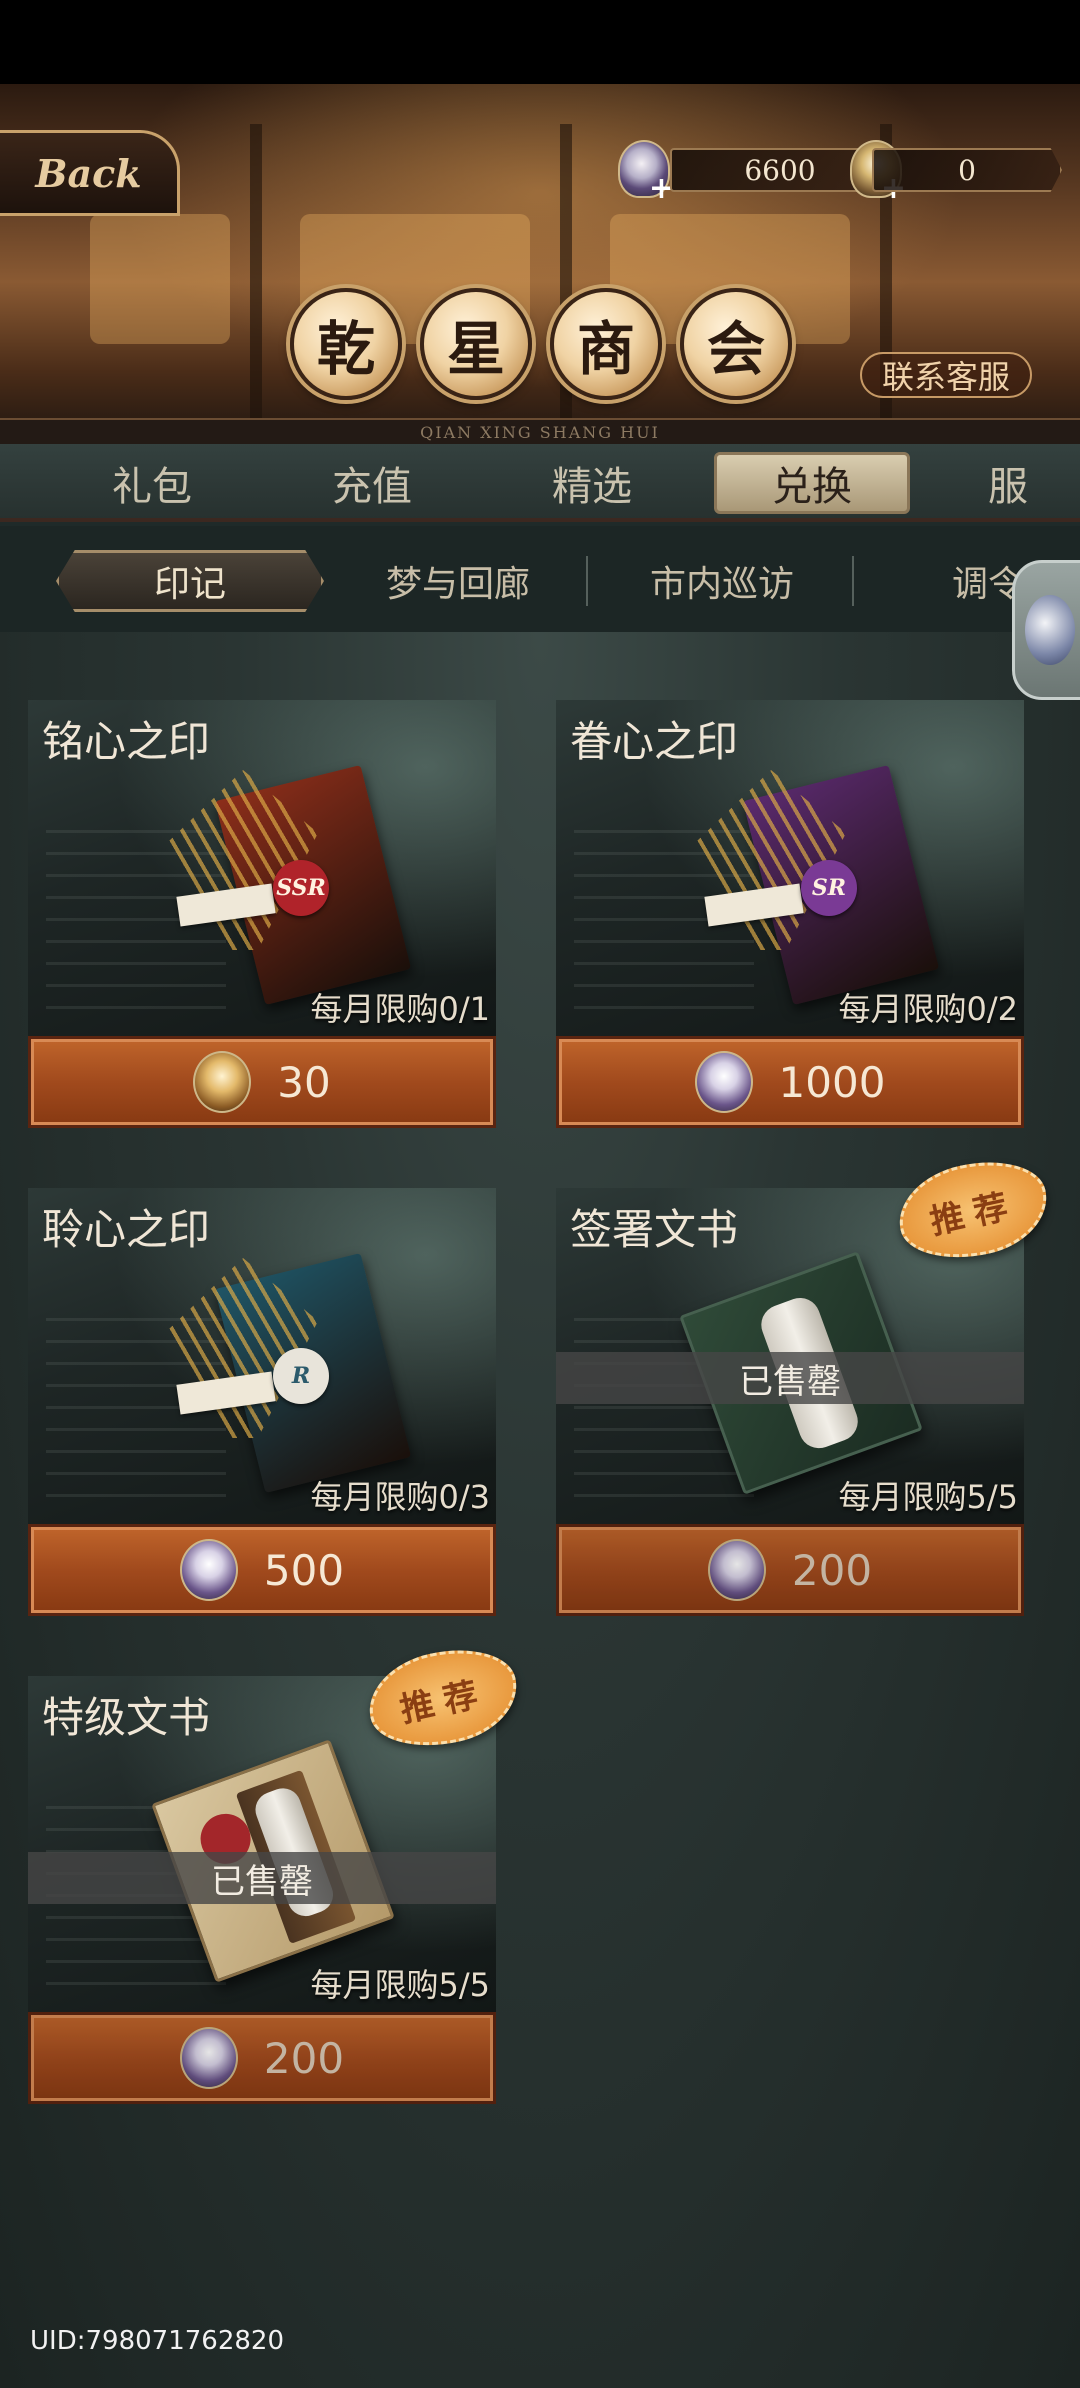 The width and height of the screenshot is (1080, 2388). What do you see at coordinates (832, 1082) in the screenshot?
I see `item-price: 1000` at bounding box center [832, 1082].